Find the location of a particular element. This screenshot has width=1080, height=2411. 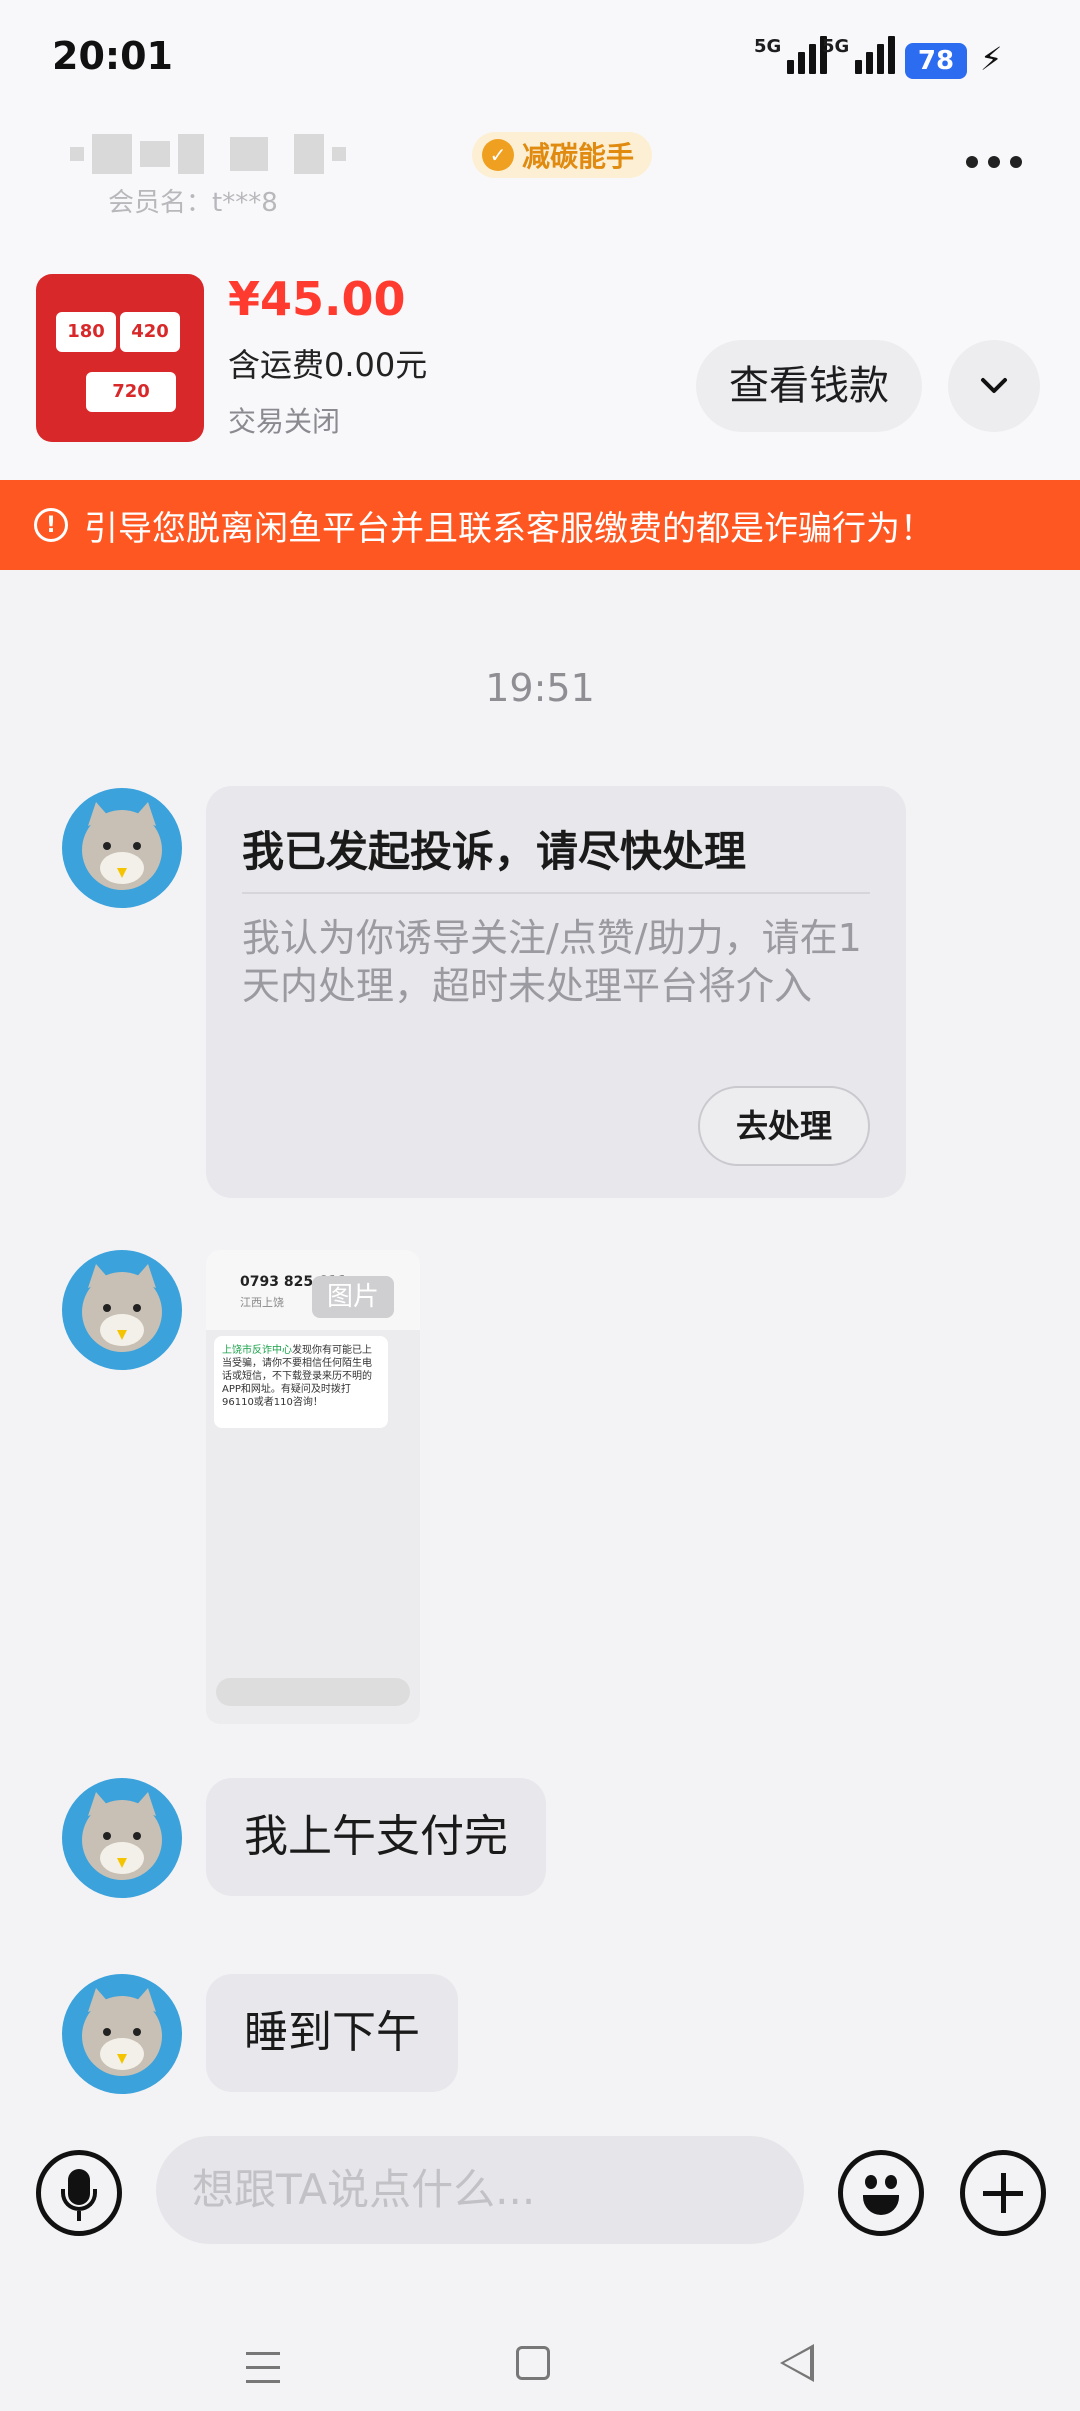

home-button is located at coordinates (533, 2363).